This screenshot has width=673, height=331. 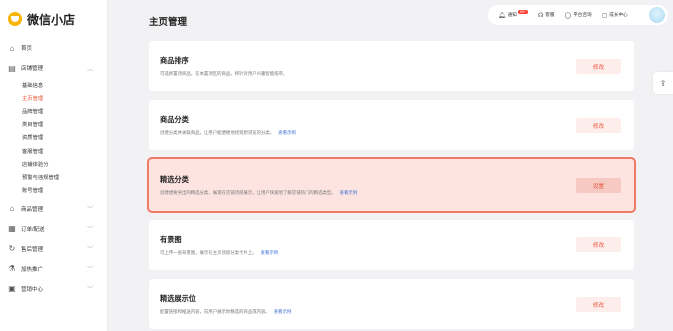 I want to click on sidebar-subitem-category-management: 类目管理, so click(x=53, y=124).